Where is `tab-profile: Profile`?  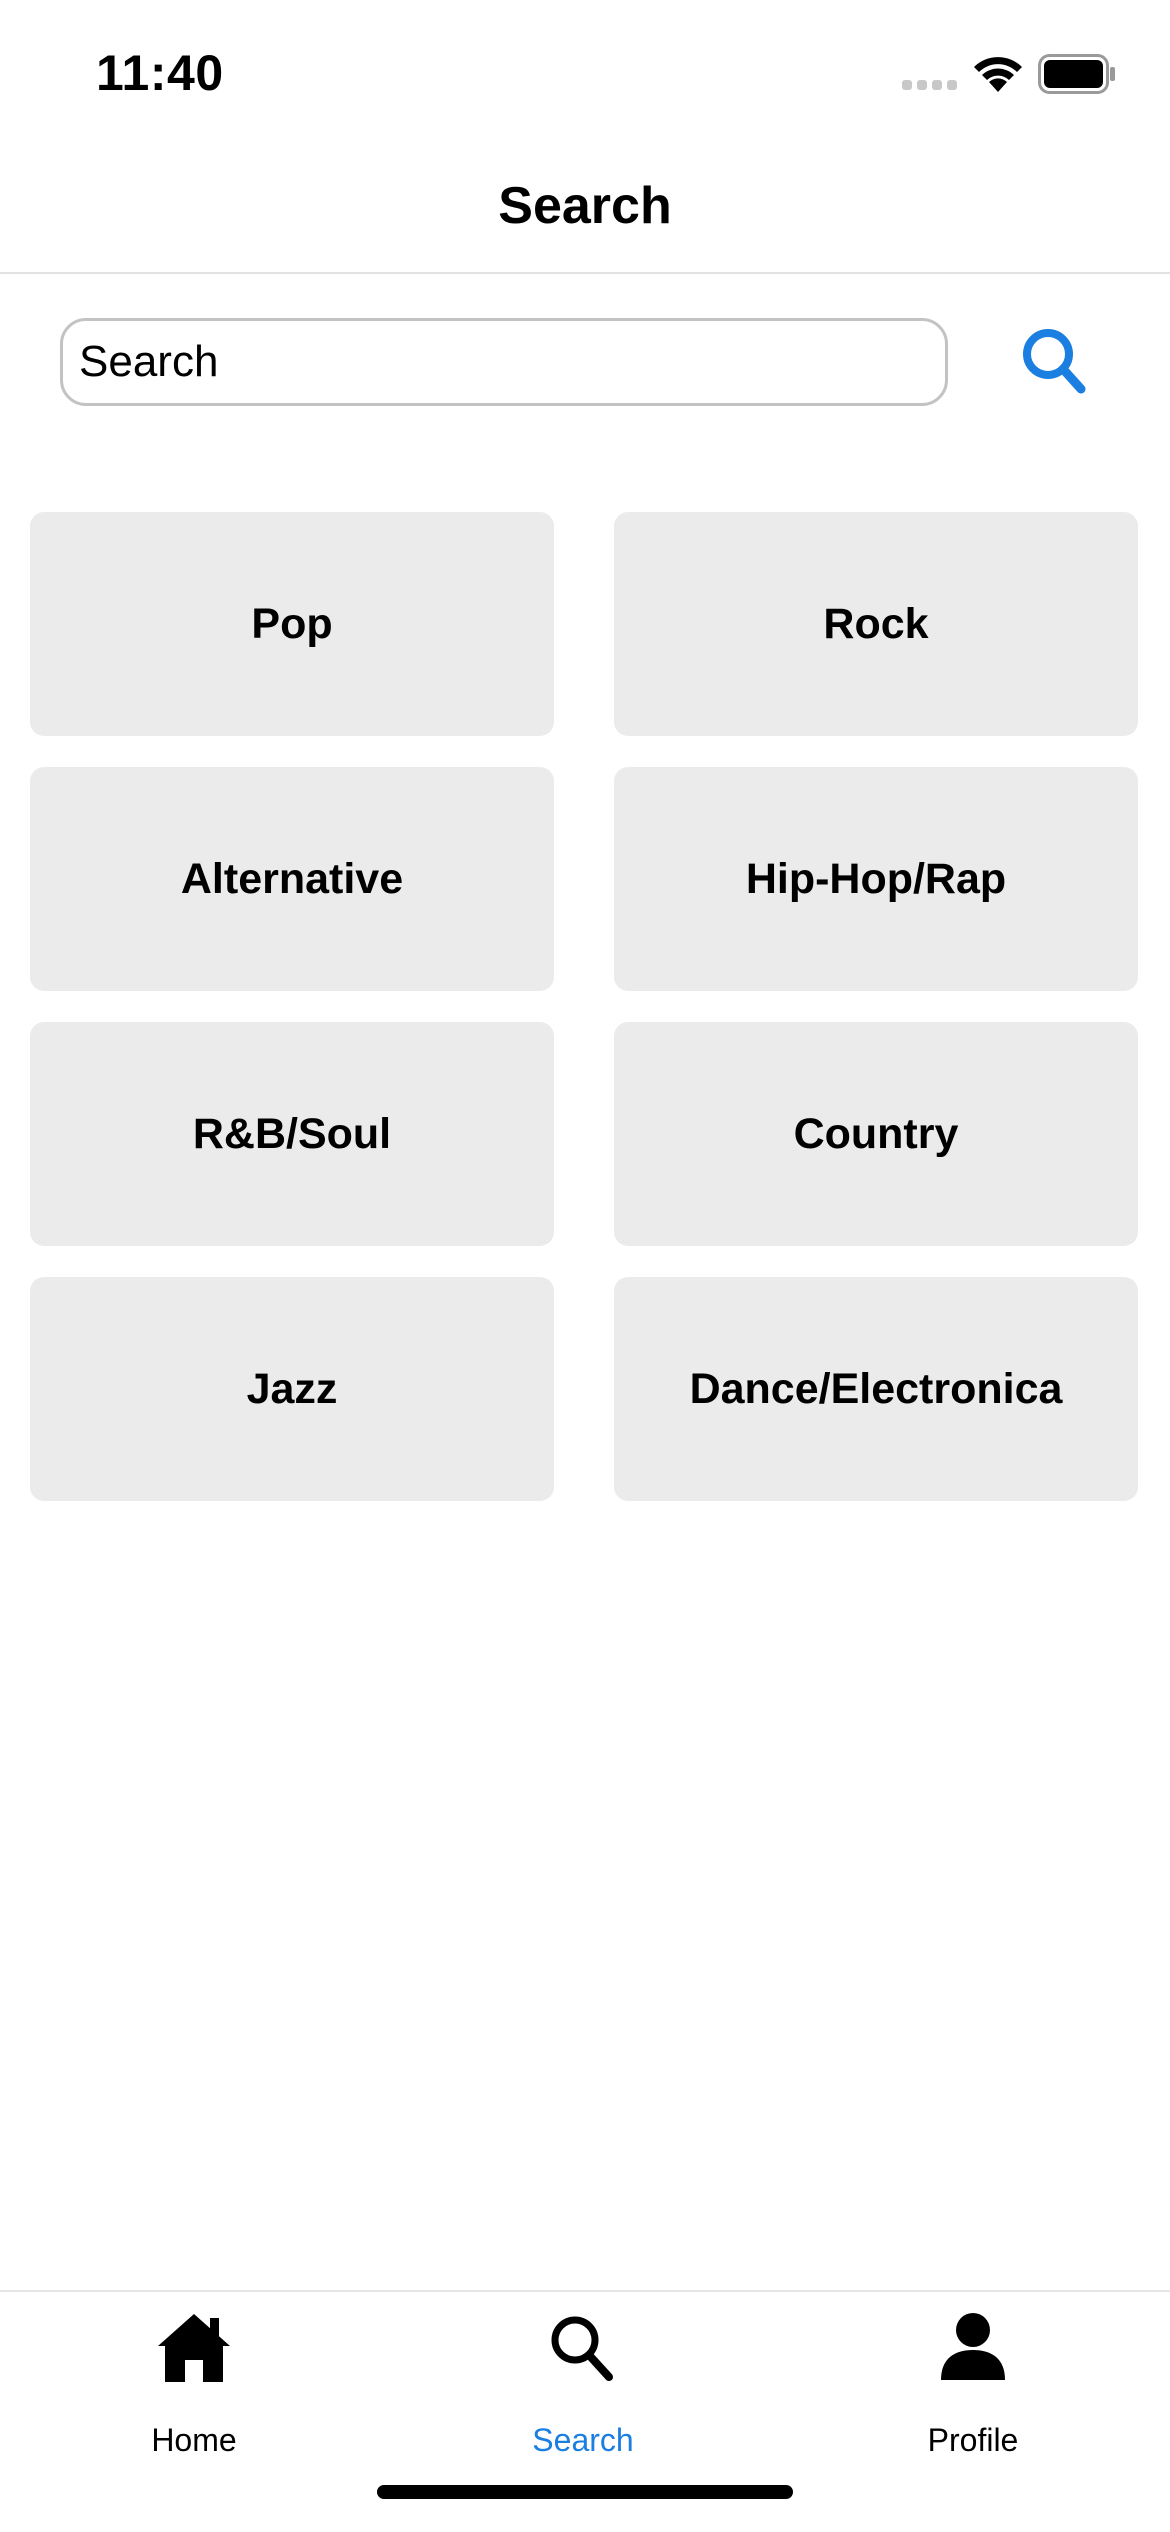
tab-profile: Profile is located at coordinates (973, 2385).